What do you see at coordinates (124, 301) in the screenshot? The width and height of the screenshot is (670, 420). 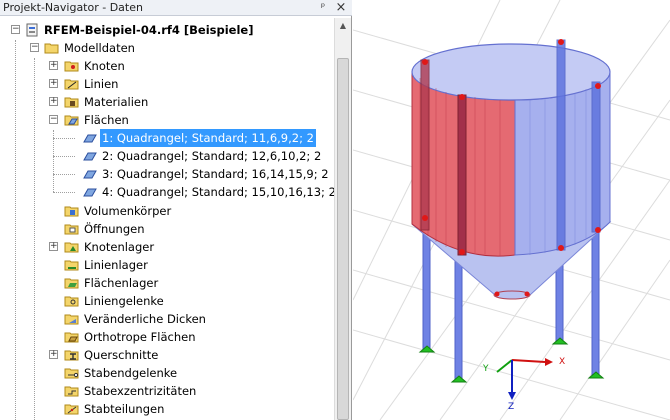 I see `tree-item-label: Liniengelenke` at bounding box center [124, 301].